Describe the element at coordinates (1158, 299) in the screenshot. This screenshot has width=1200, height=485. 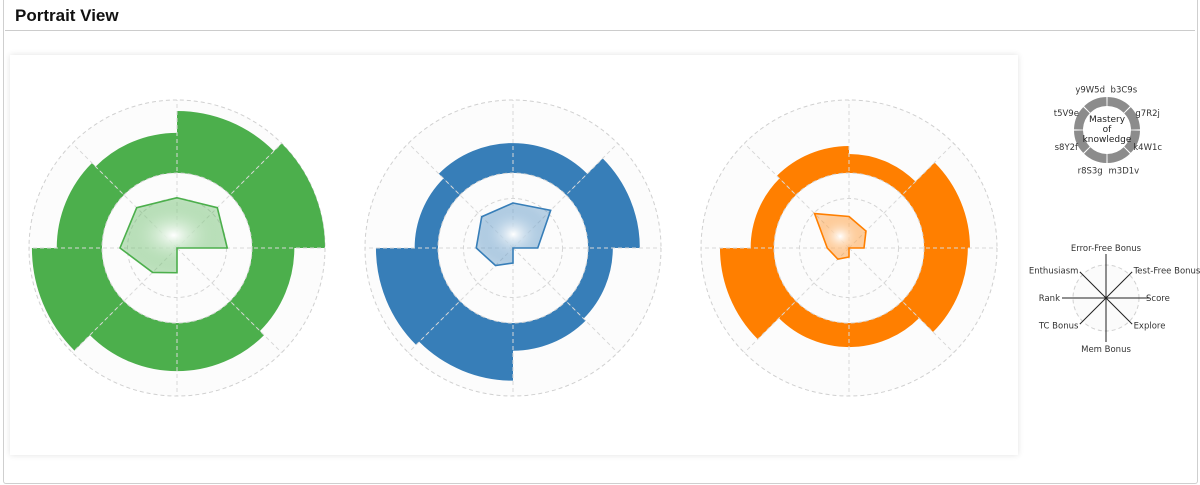
I see `legend-axis-label: Score` at that location.